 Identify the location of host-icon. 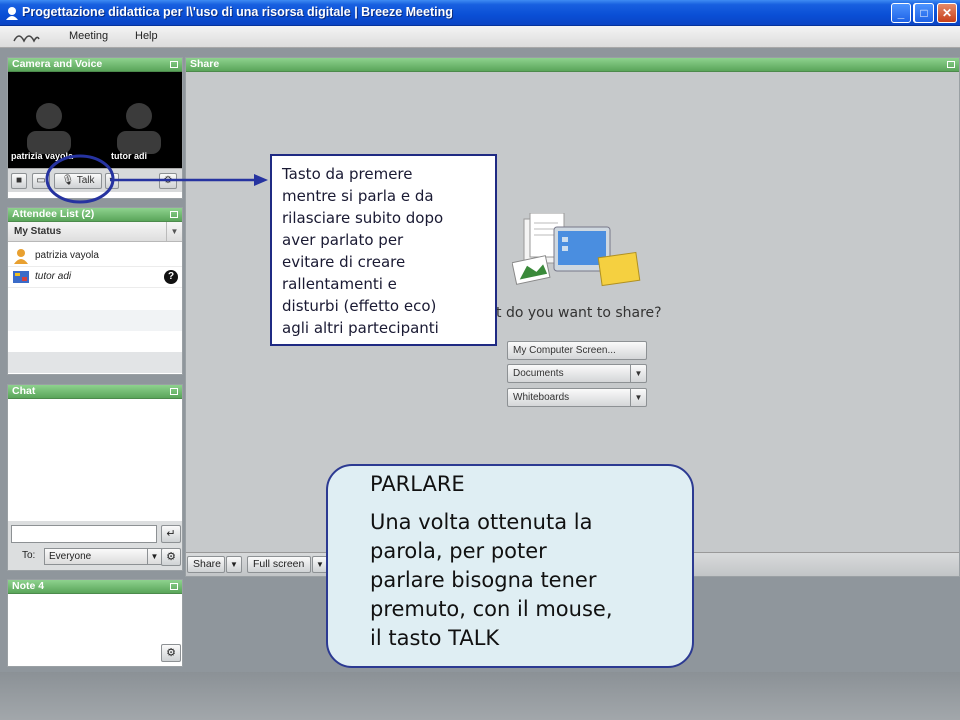
(21, 256).